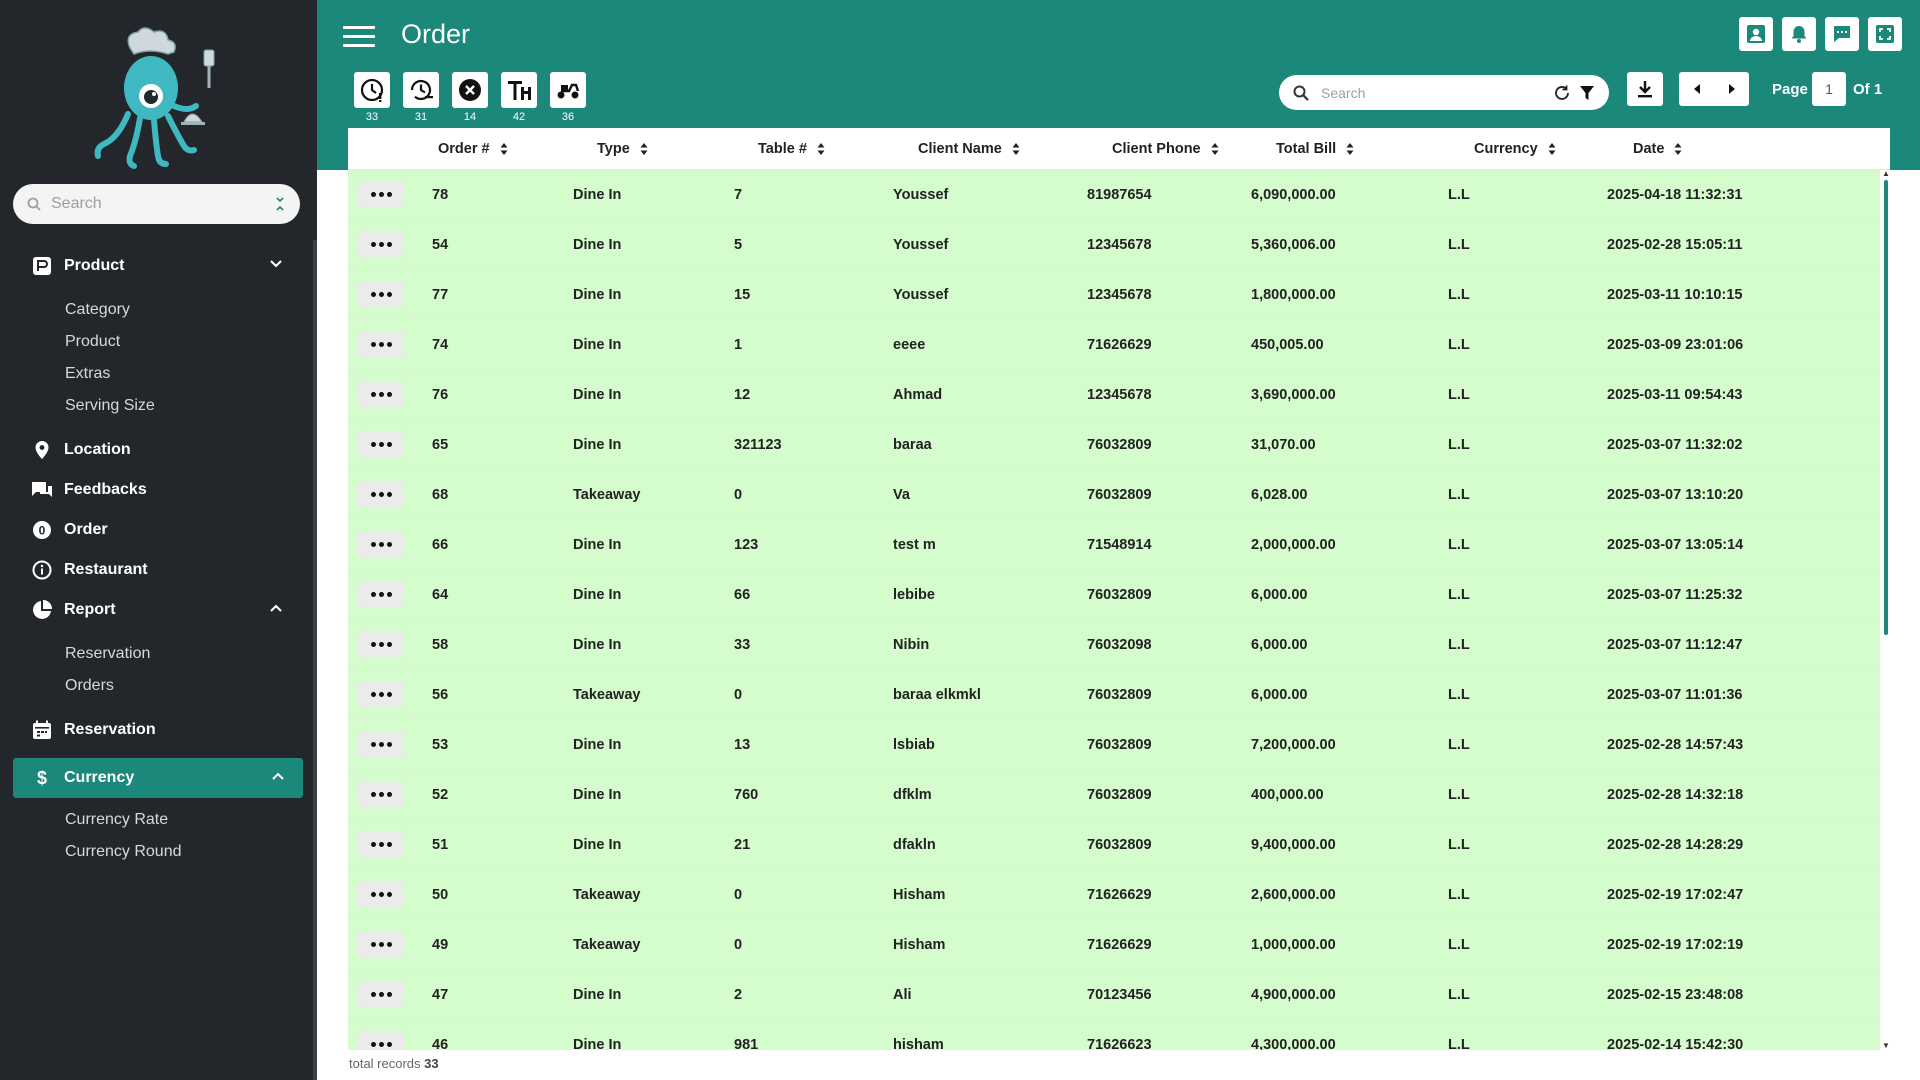  I want to click on chevron-up-icon, so click(278, 776).